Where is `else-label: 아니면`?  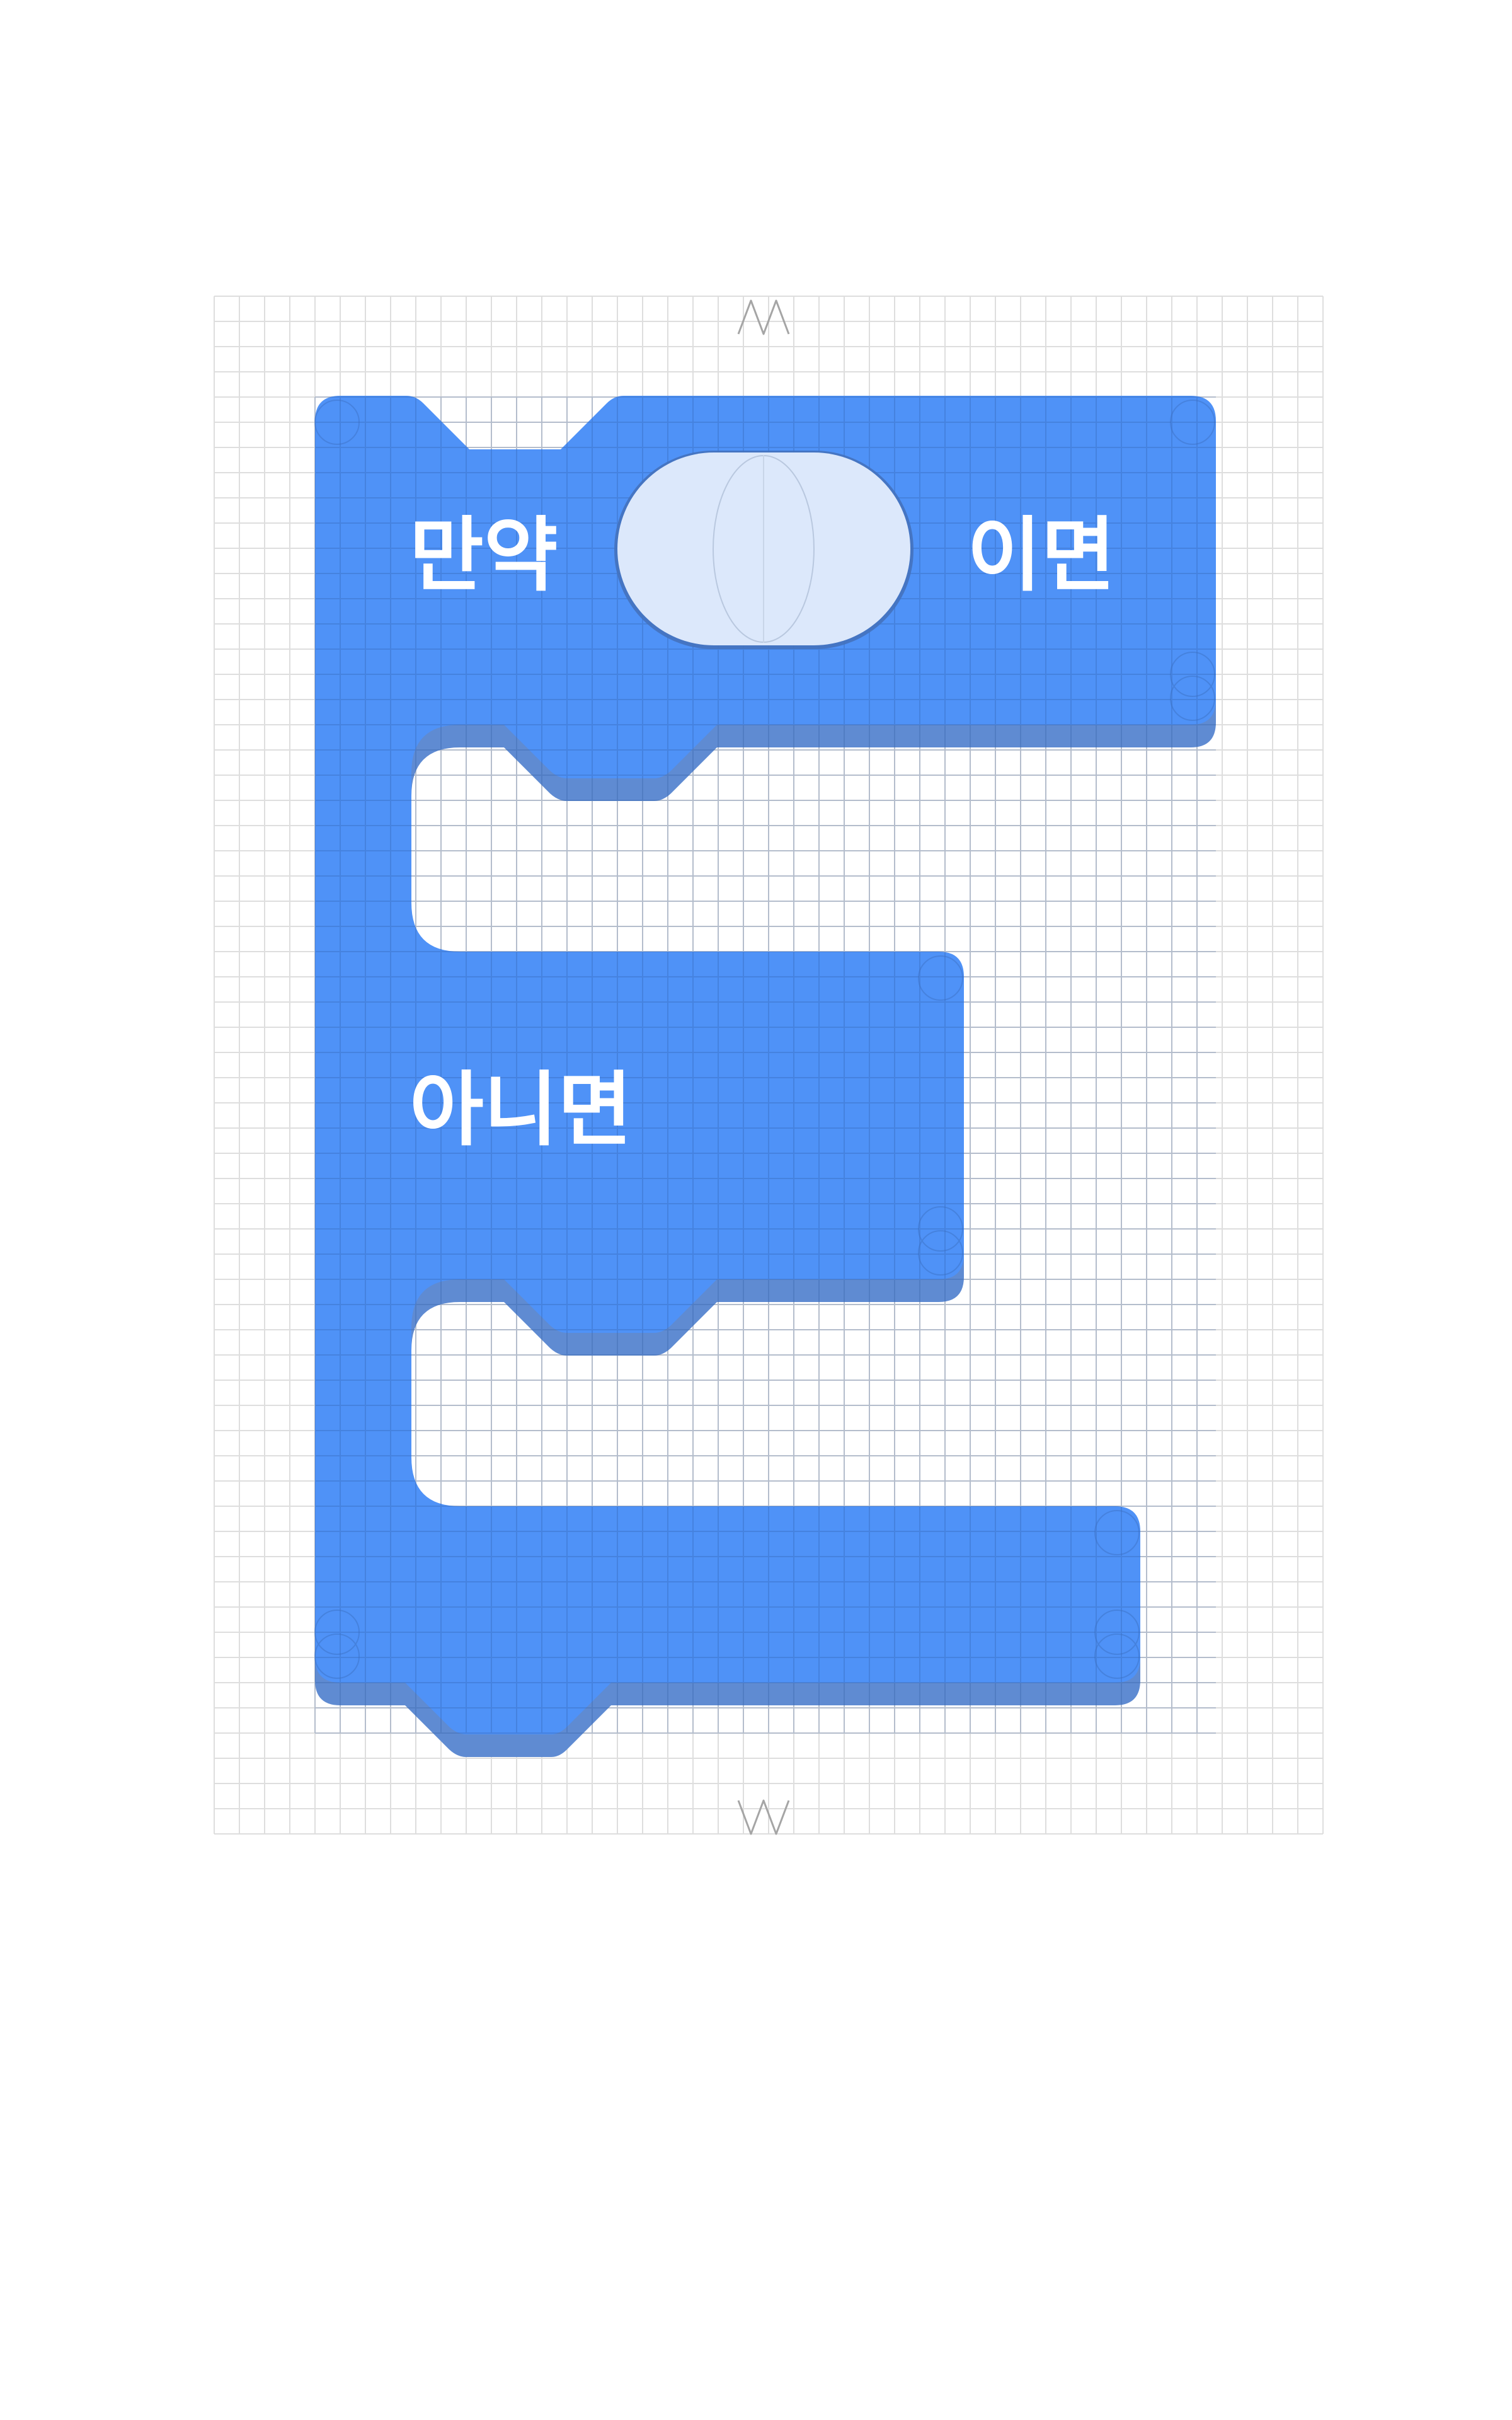
else-label: 아니면 is located at coordinates (521, 1110).